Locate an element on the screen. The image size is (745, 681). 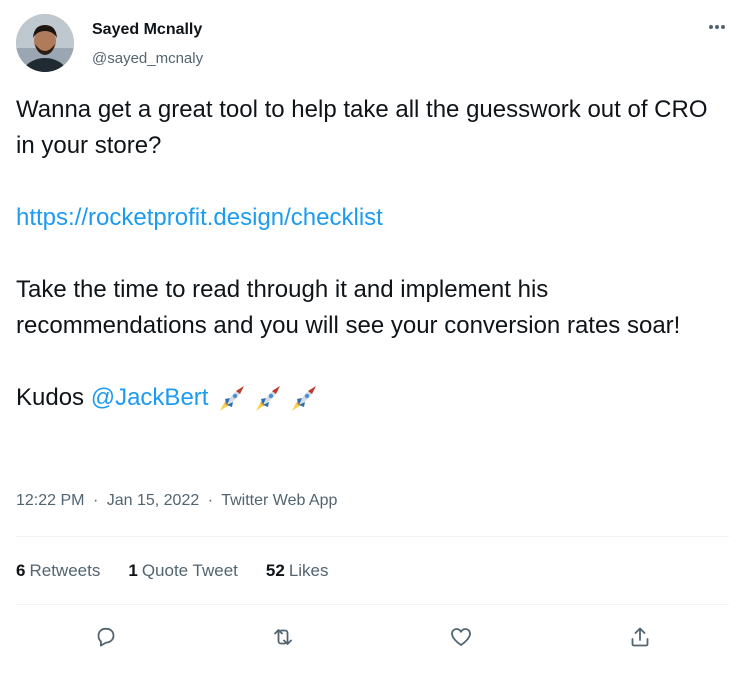
tweet-link: https://rocketprofit.design/checklist is located at coordinates (199, 217).